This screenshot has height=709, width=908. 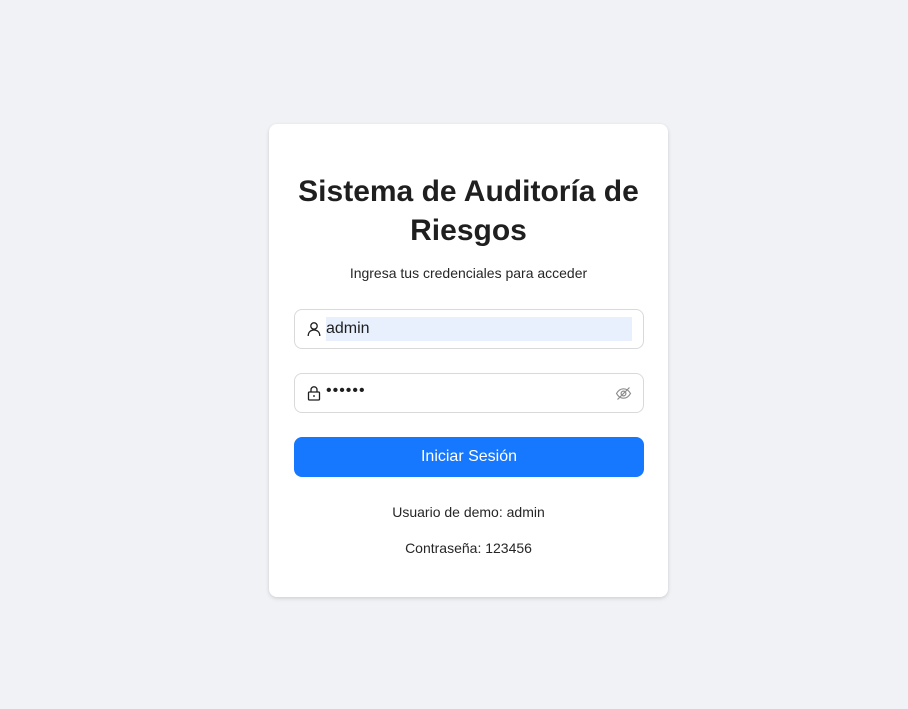 What do you see at coordinates (461, 329) in the screenshot?
I see `username-input` at bounding box center [461, 329].